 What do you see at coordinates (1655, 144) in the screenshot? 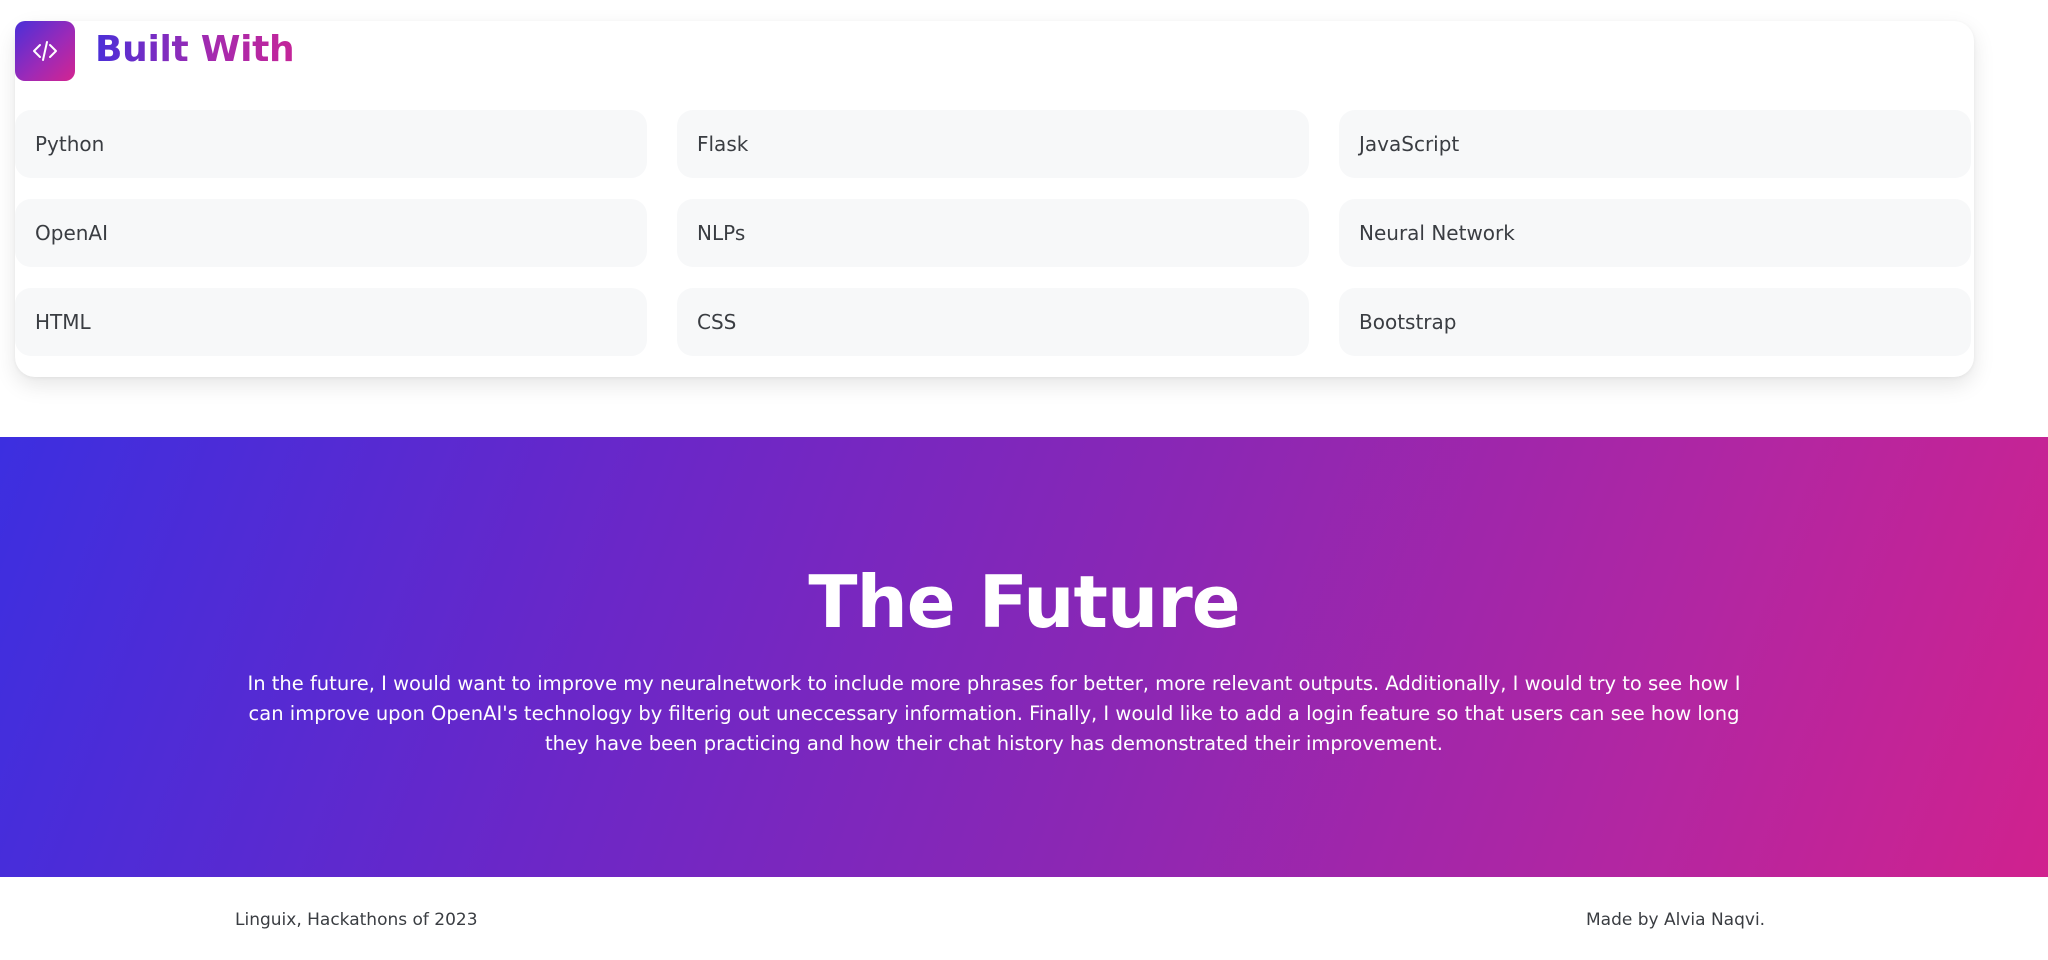
I see `tech-item-javascript: JavaScript` at bounding box center [1655, 144].